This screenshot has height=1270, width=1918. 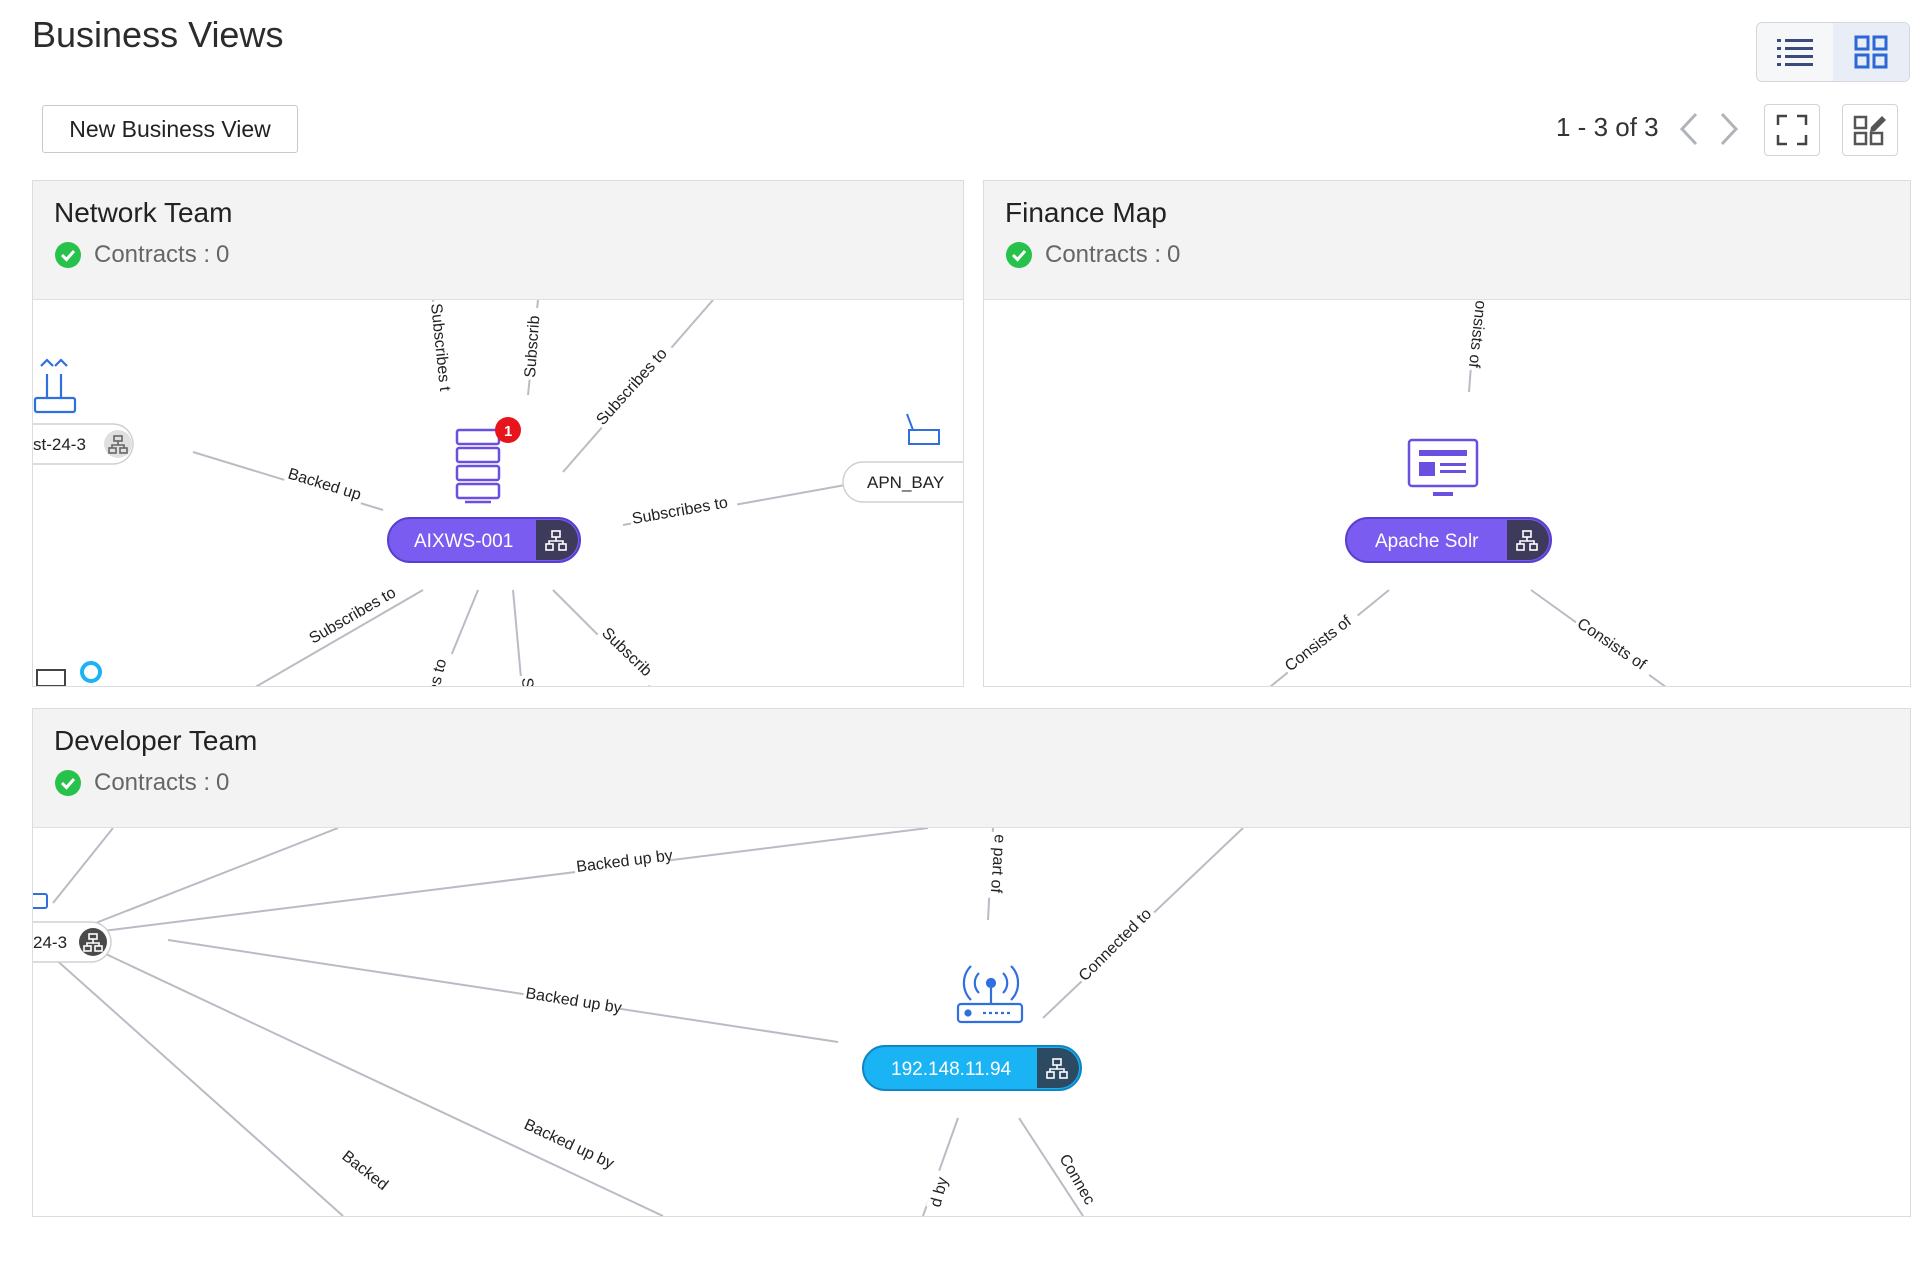 I want to click on list-view-icon, so click(x=1795, y=52).